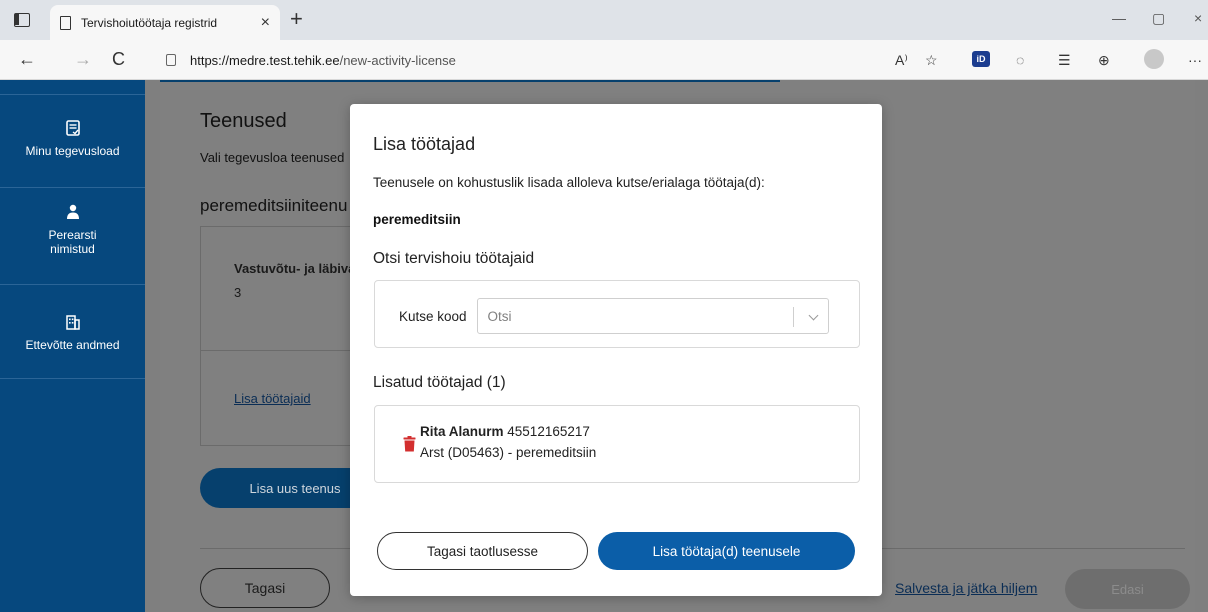 This screenshot has height=612, width=1208. What do you see at coordinates (265, 23) in the screenshot?
I see `tab-close-icon: ×` at bounding box center [265, 23].